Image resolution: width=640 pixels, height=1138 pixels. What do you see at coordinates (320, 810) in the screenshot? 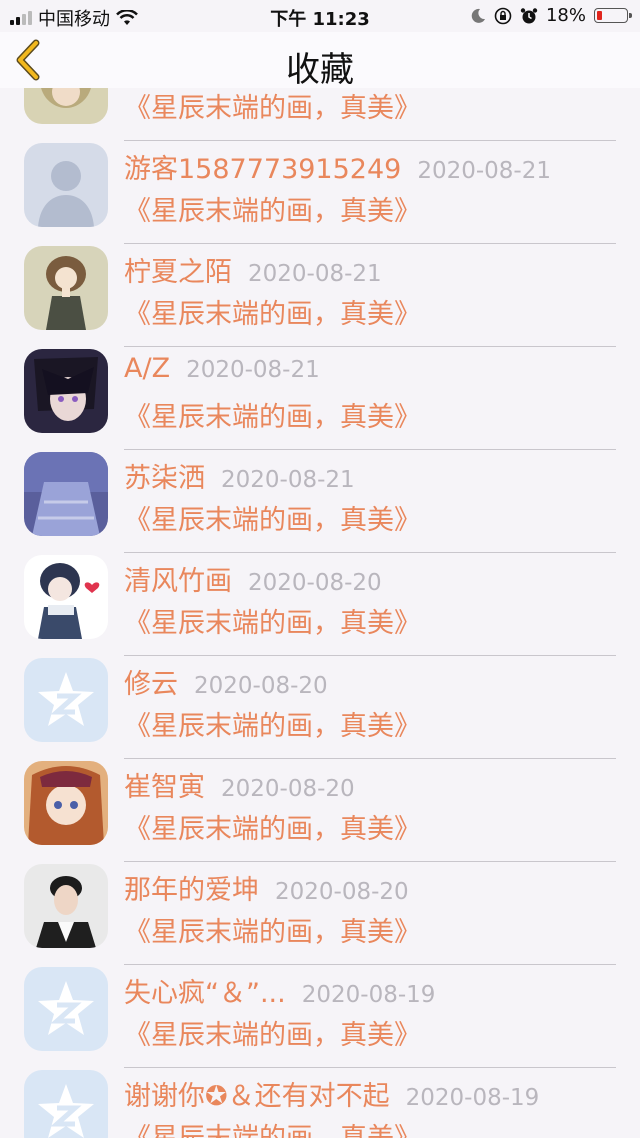
I see `favorite-row: 崔智寅 2020-08-20 《星辰末端的画，真美》` at bounding box center [320, 810].